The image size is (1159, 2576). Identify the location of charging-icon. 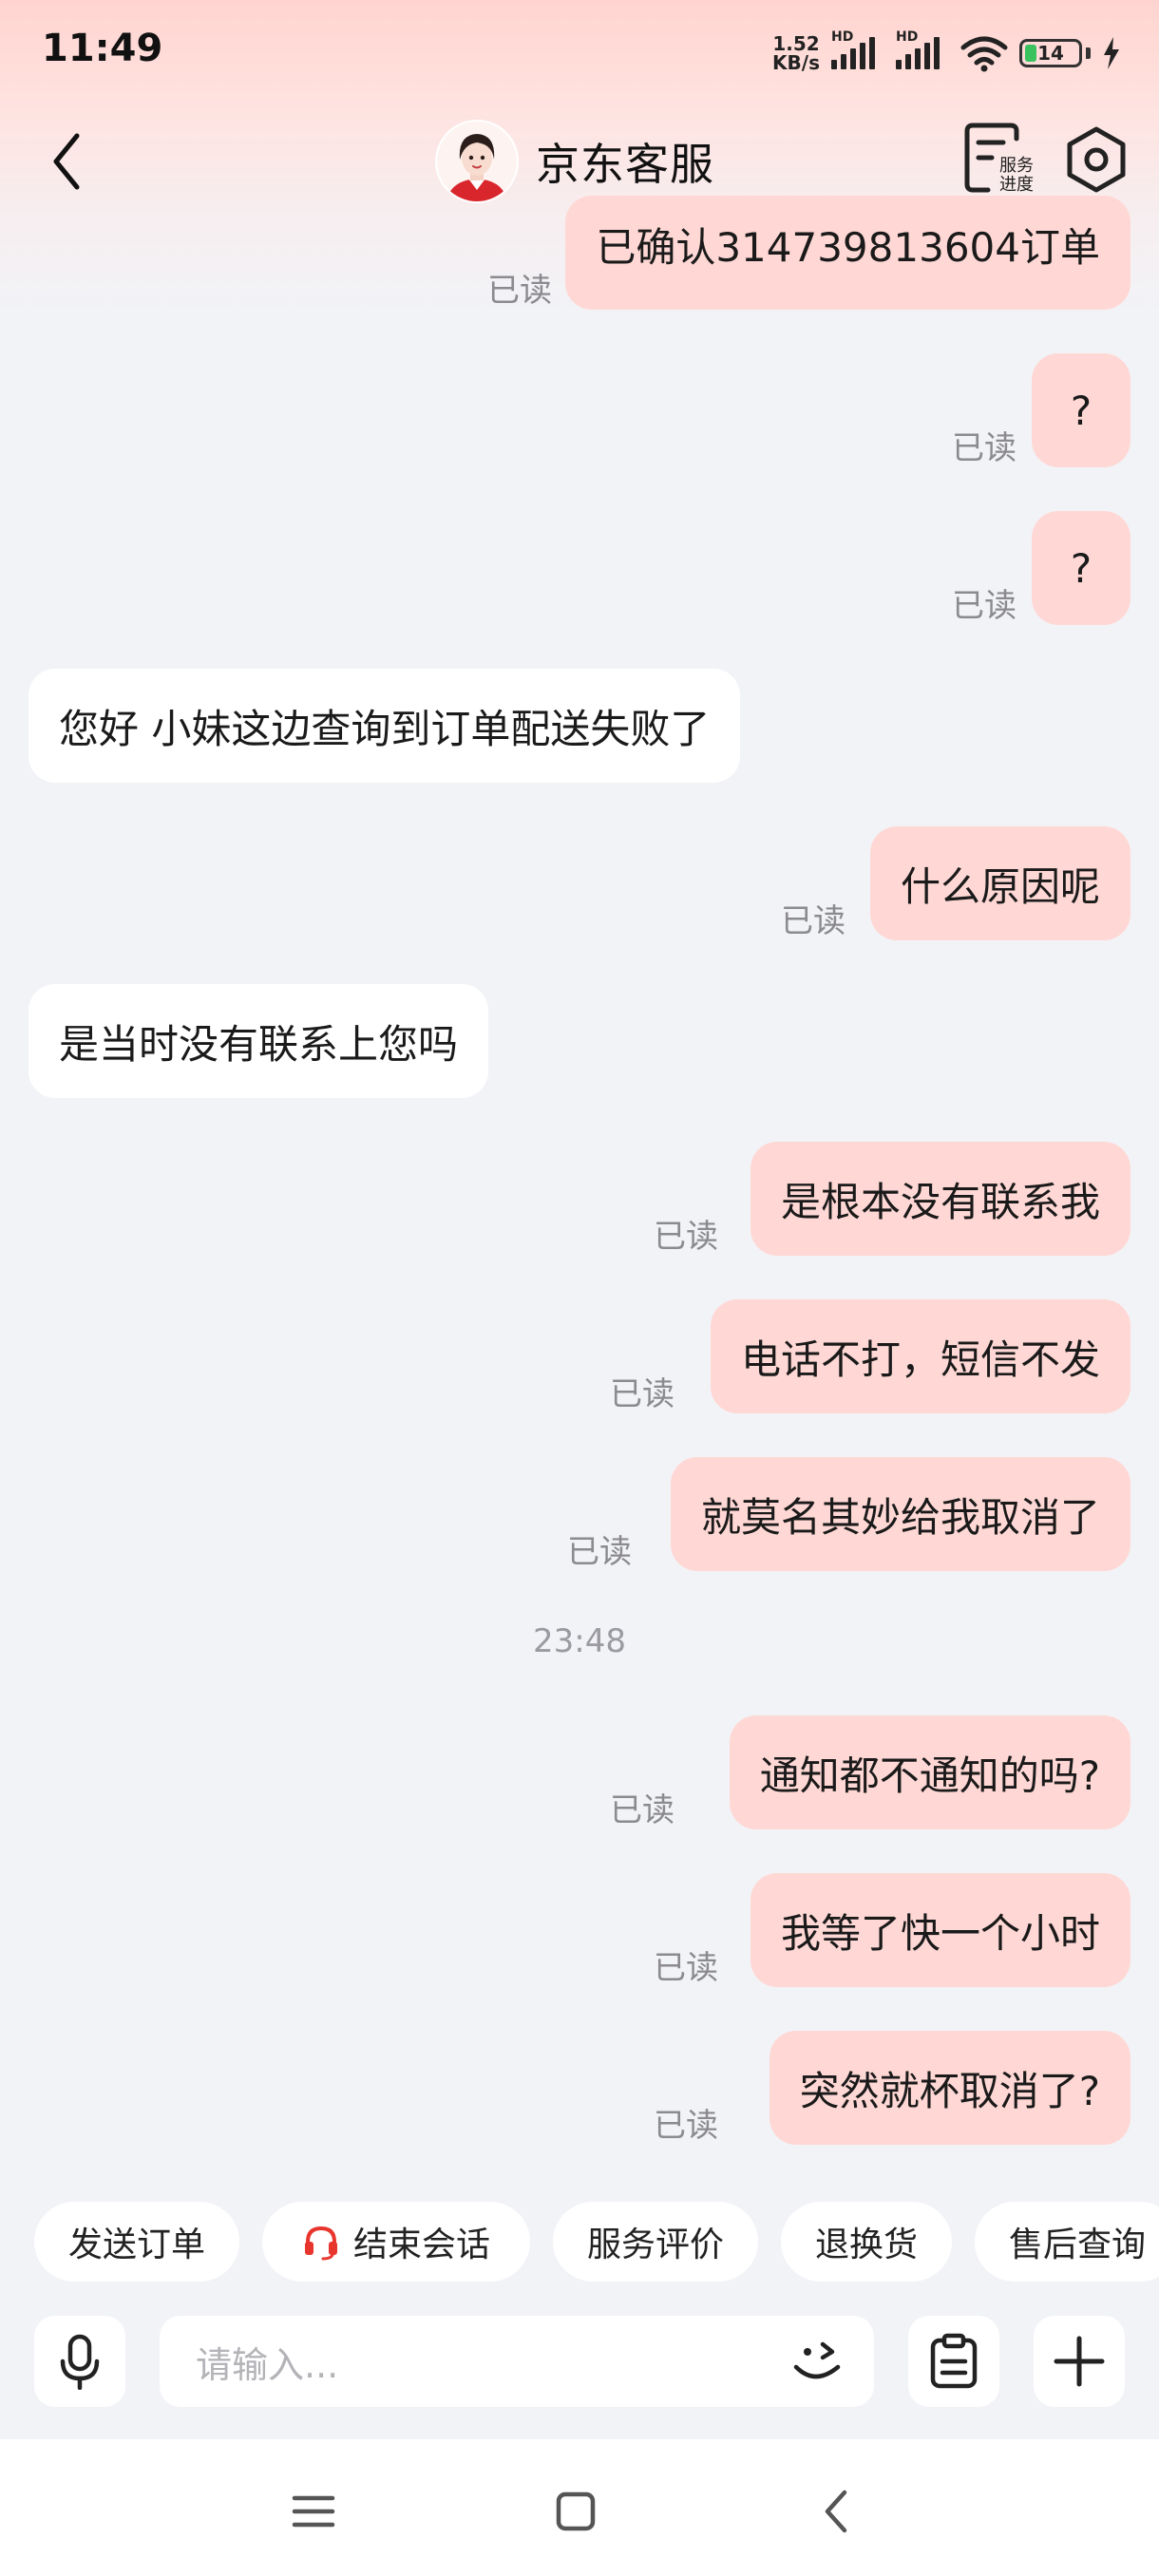
(1111, 53).